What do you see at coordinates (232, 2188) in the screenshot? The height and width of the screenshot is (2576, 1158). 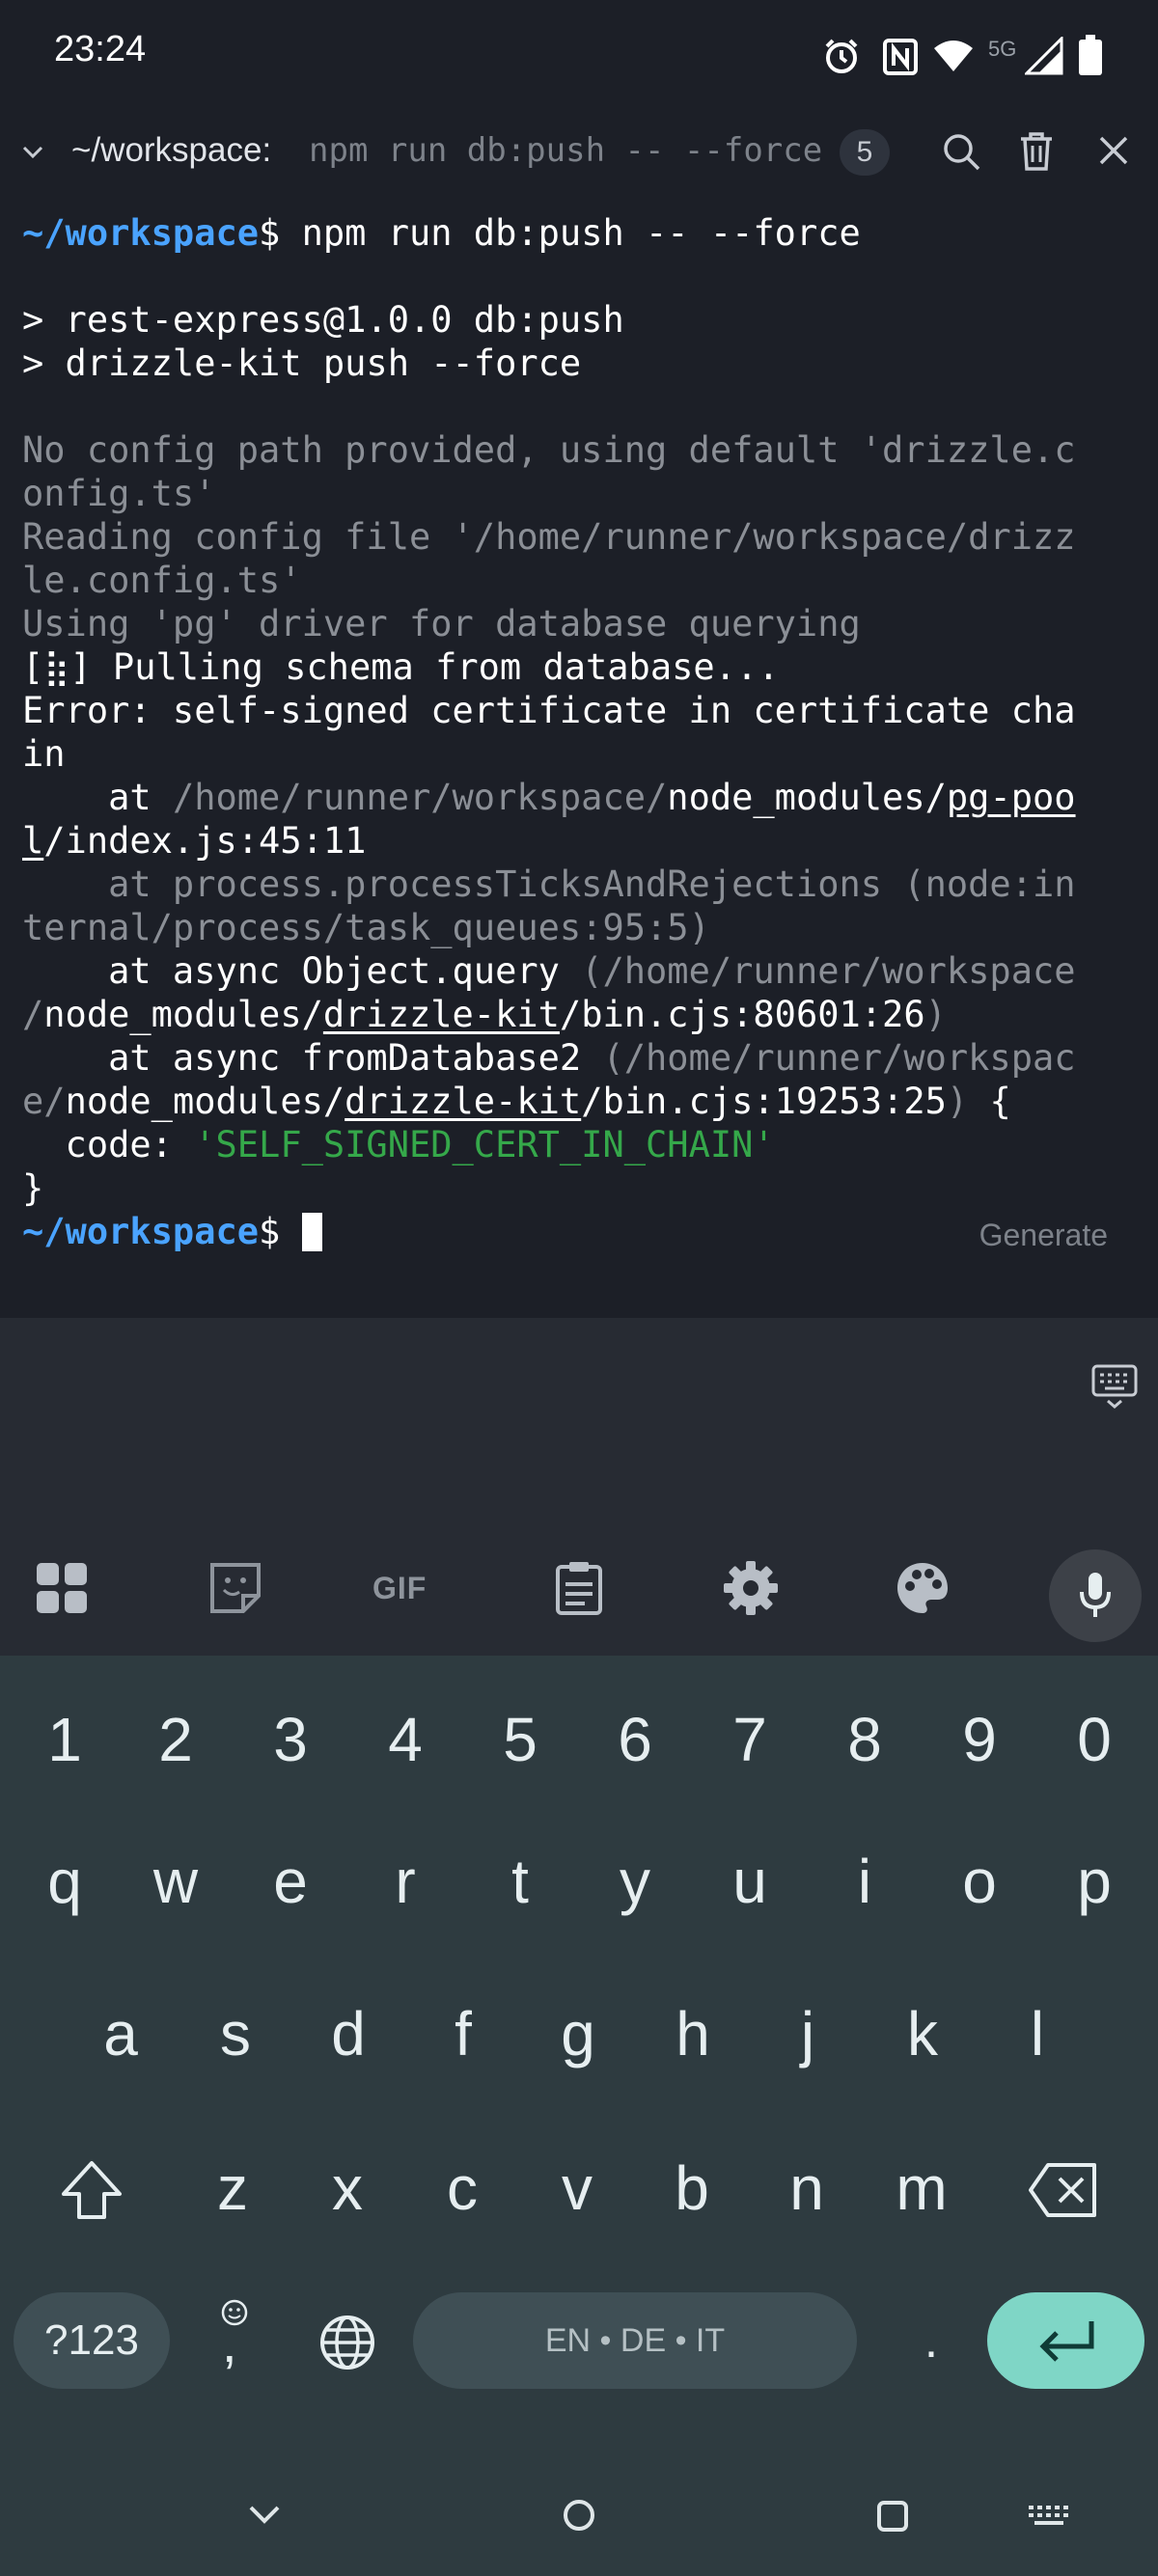 I see `key: z` at bounding box center [232, 2188].